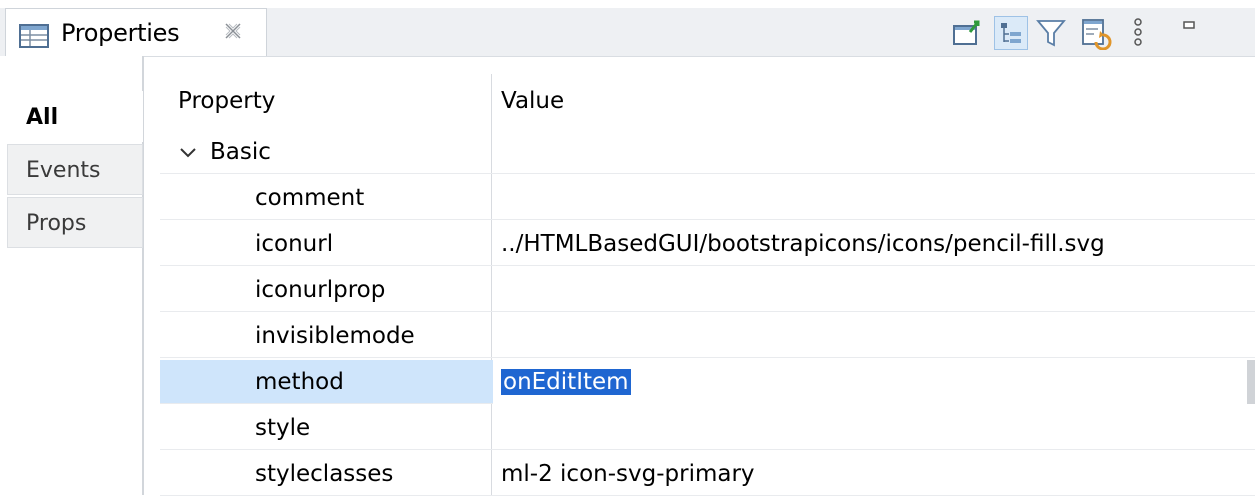 The width and height of the screenshot is (1255, 496). What do you see at coordinates (240, 152) in the screenshot?
I see `group-label: Basic` at bounding box center [240, 152].